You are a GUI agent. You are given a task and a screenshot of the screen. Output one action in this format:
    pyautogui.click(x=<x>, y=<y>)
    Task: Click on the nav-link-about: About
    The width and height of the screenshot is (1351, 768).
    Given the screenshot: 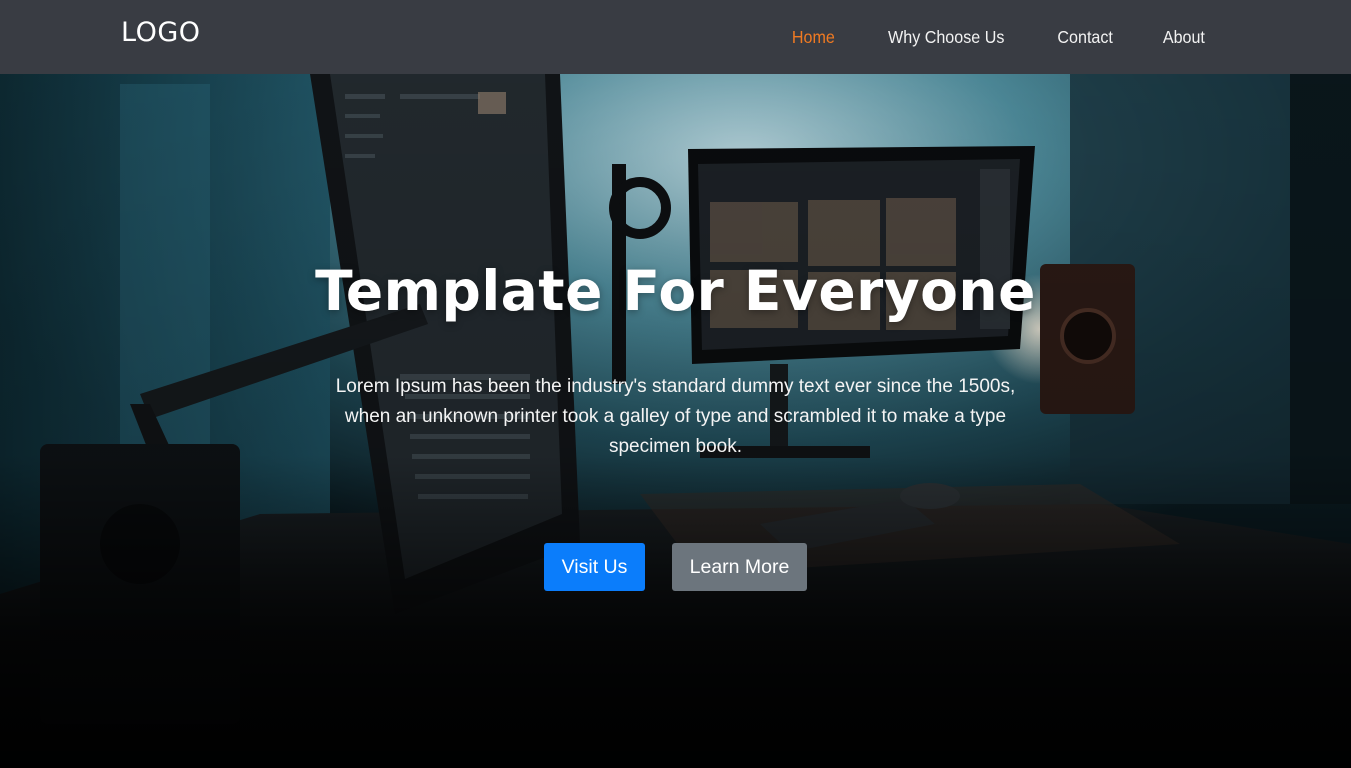 What is the action you would take?
    pyautogui.click(x=1184, y=37)
    